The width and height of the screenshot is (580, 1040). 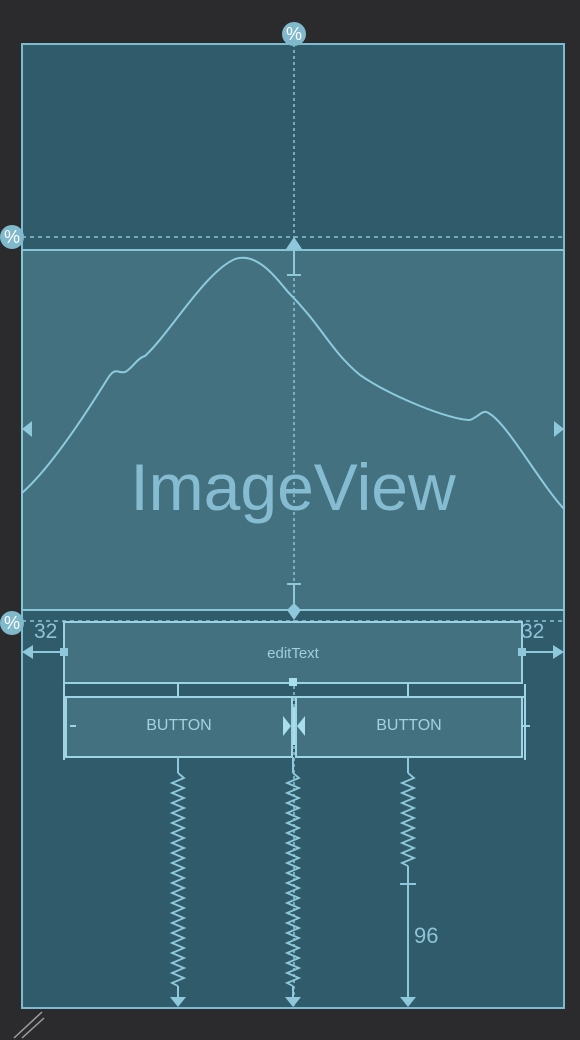 I want to click on image-view-label: ImageView, so click(x=293, y=487).